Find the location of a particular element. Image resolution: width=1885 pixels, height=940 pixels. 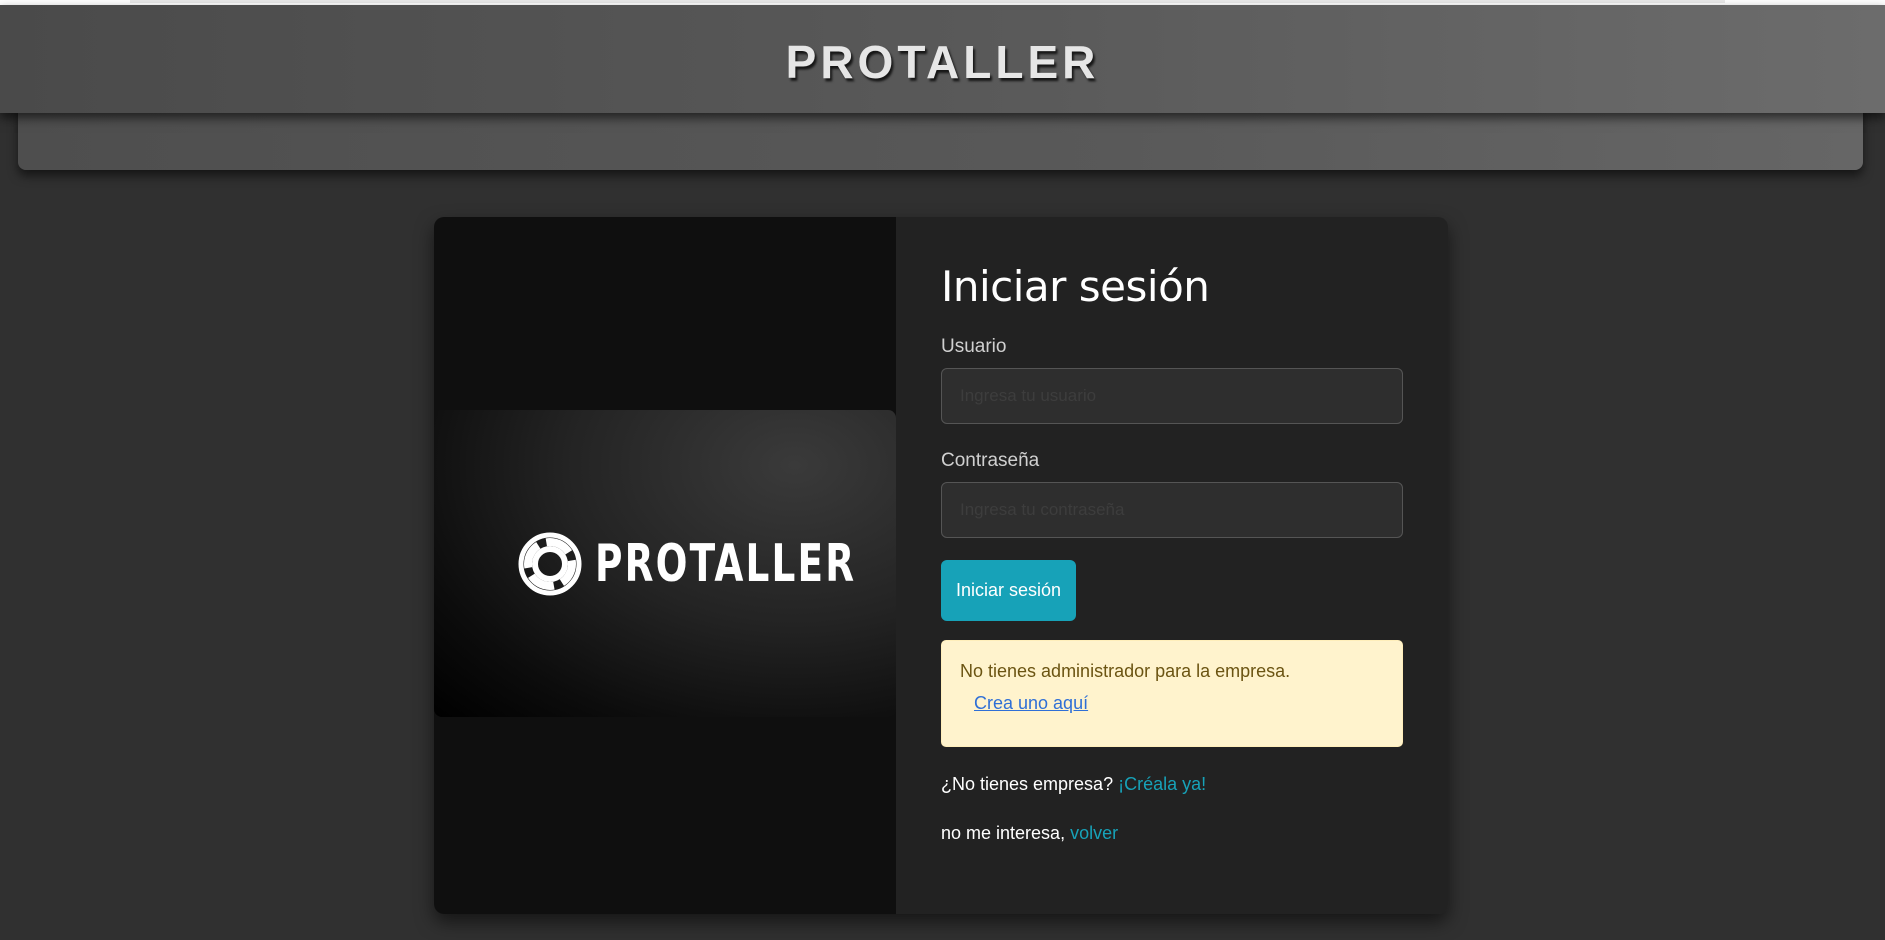

no-company-row: ¿No tienes empresa? ¡Créala ya! is located at coordinates (1171, 784).